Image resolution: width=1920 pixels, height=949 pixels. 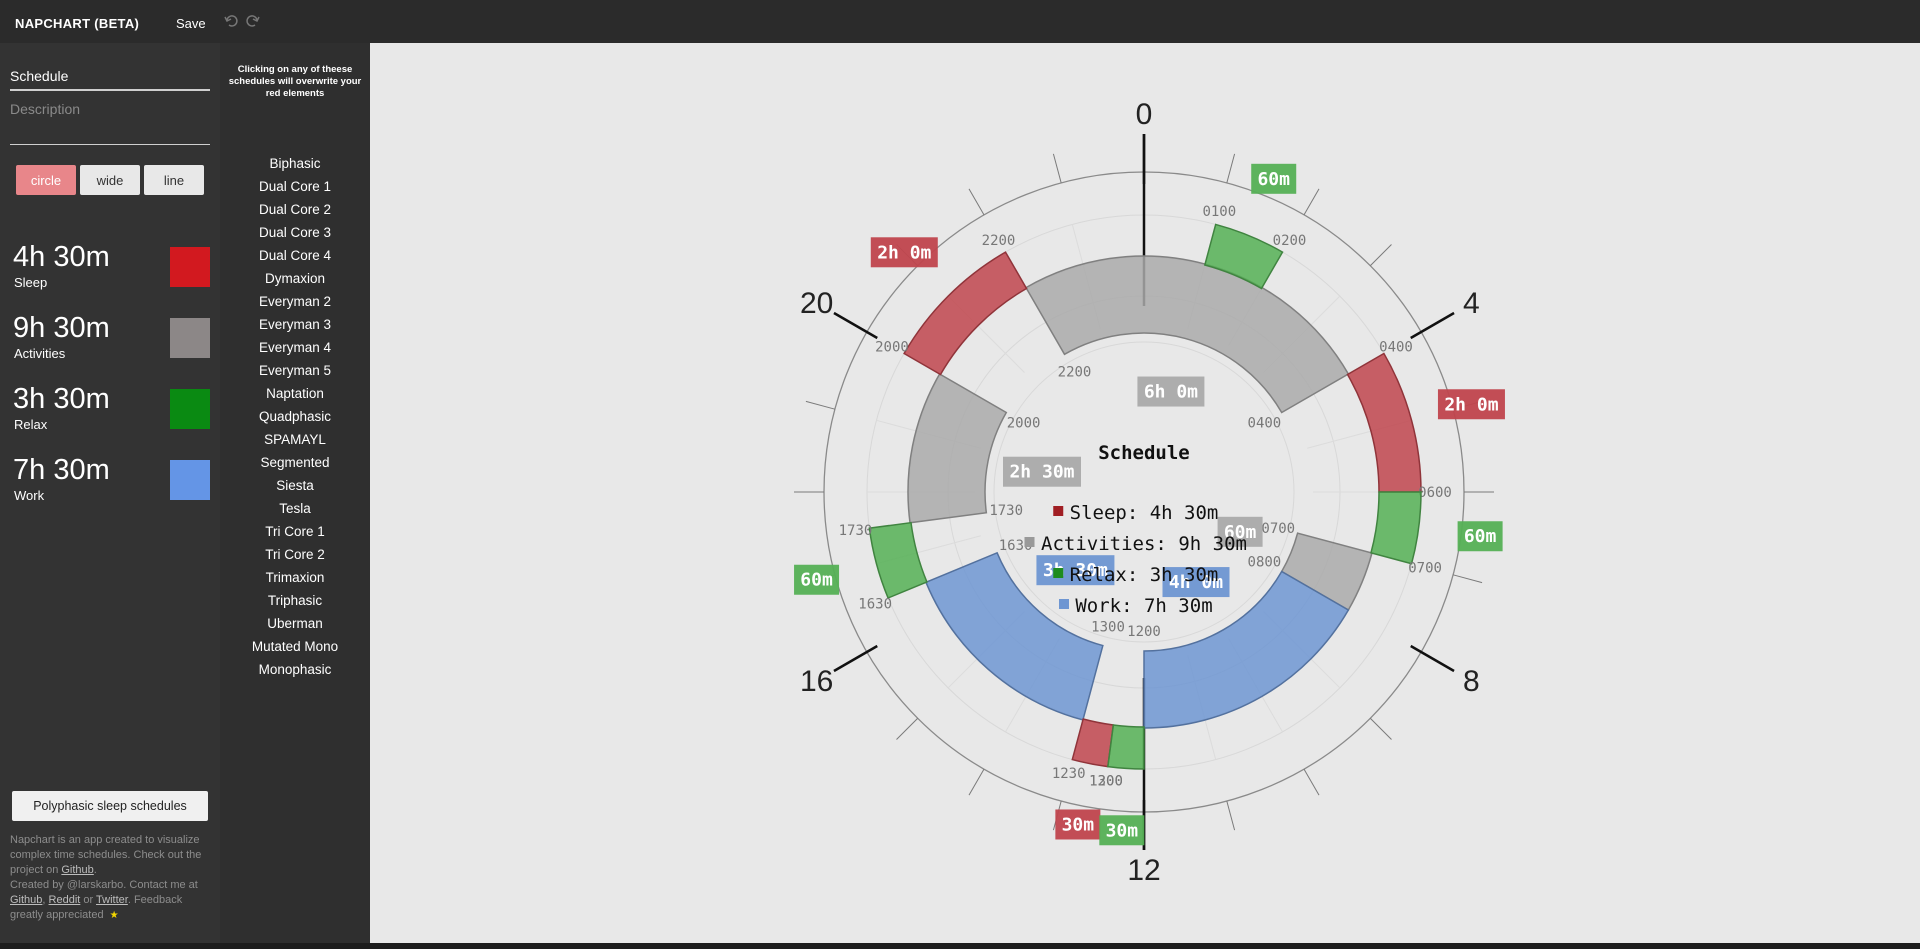 What do you see at coordinates (110, 123) in the screenshot?
I see `description-input` at bounding box center [110, 123].